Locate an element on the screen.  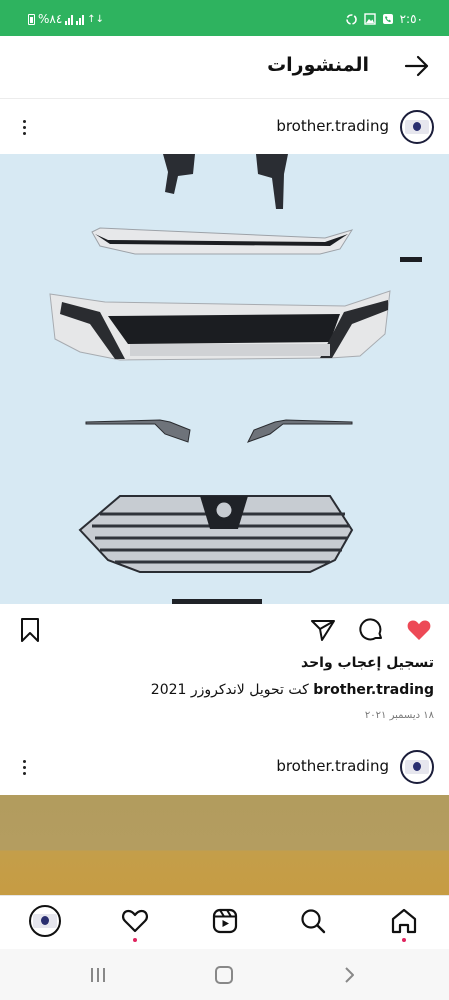
status-left: %٨٤ ↑↓ is located at coordinates (66, 19).